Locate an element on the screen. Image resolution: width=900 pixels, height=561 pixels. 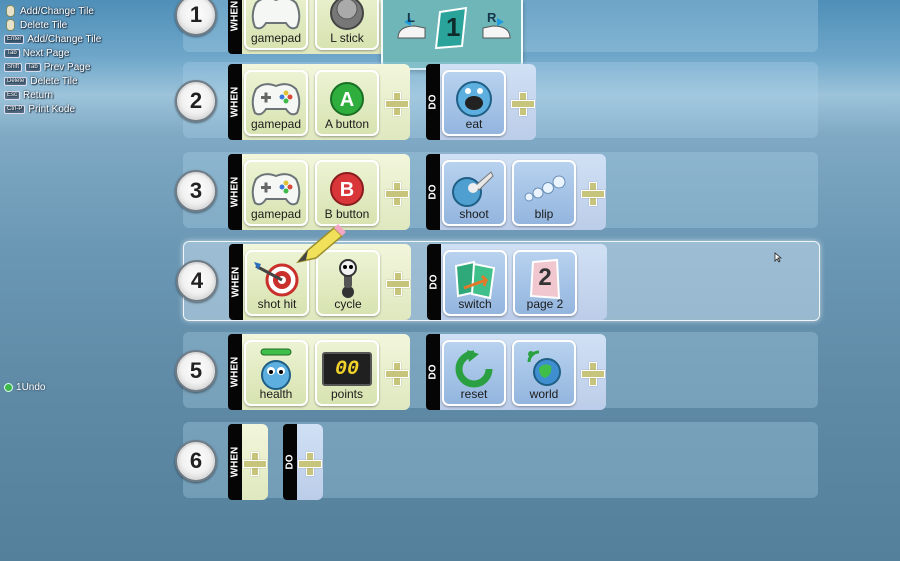
tile-a-button: A A button is located at coordinates (347, 103).